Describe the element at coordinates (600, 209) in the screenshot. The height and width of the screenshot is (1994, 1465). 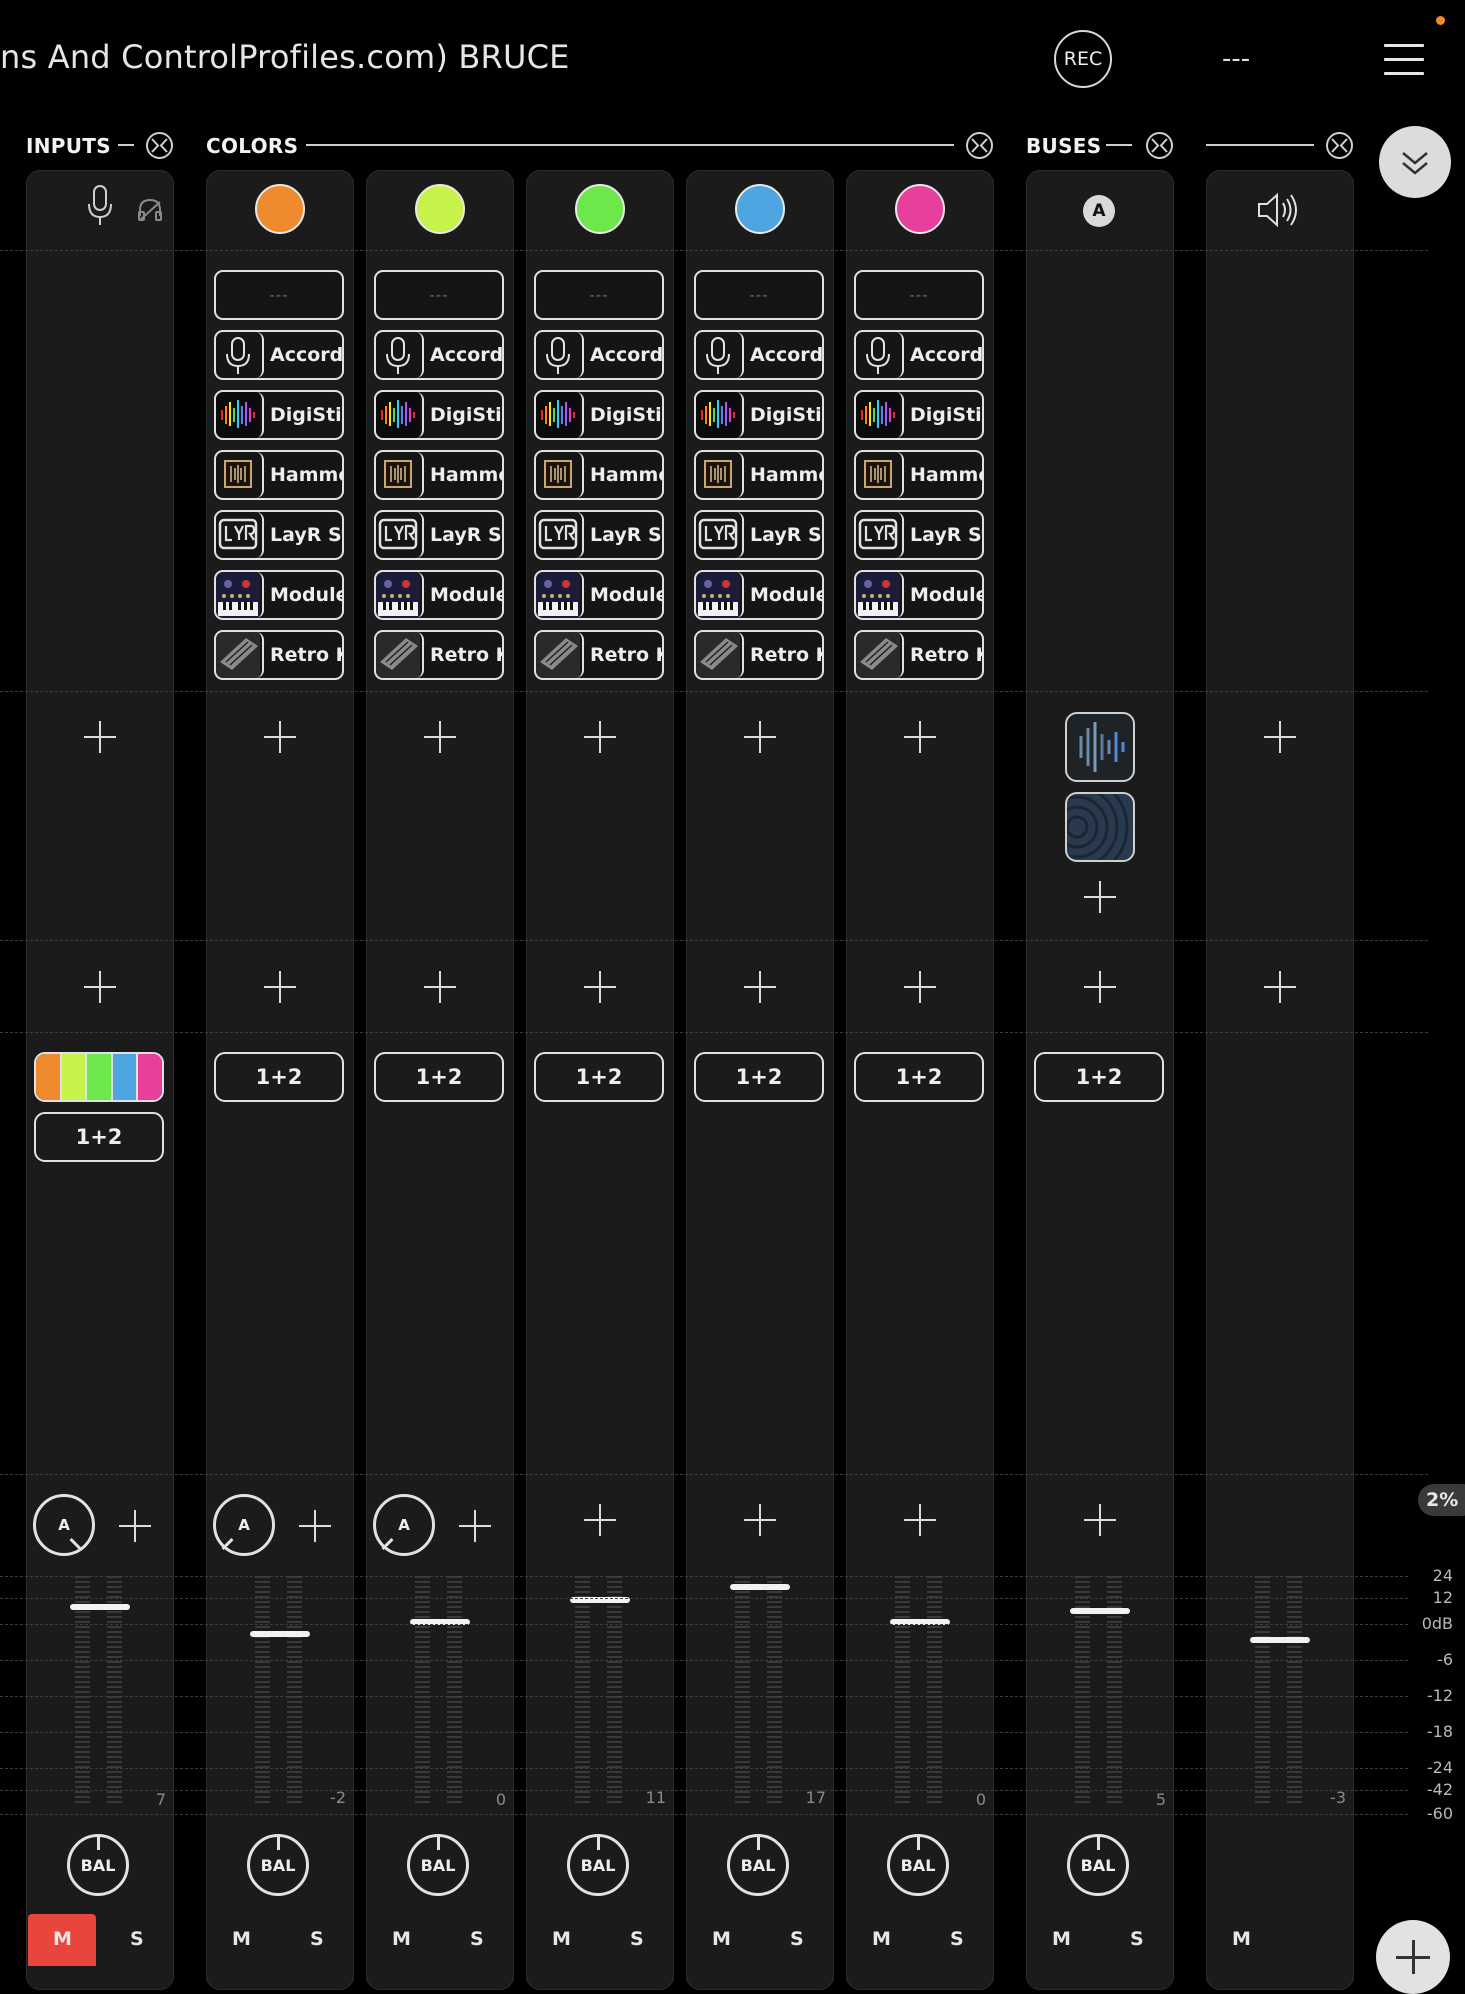
I see `color-dot-green` at that location.